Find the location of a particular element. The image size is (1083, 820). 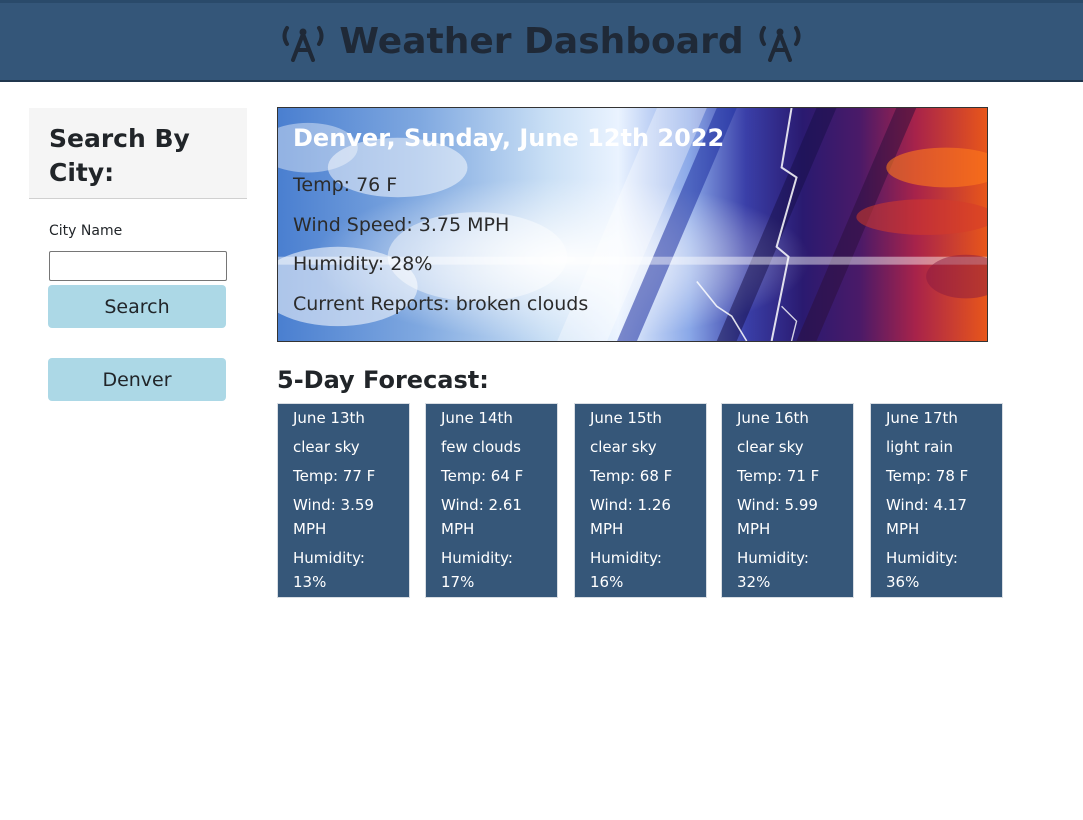

forecast-date: June 13th is located at coordinates (329, 418).